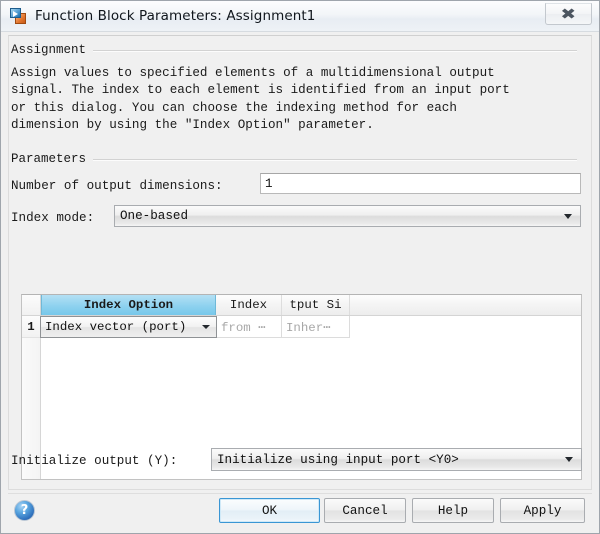 The image size is (600, 534). I want to click on number-of-output-dimensions-input: 1, so click(420, 183).